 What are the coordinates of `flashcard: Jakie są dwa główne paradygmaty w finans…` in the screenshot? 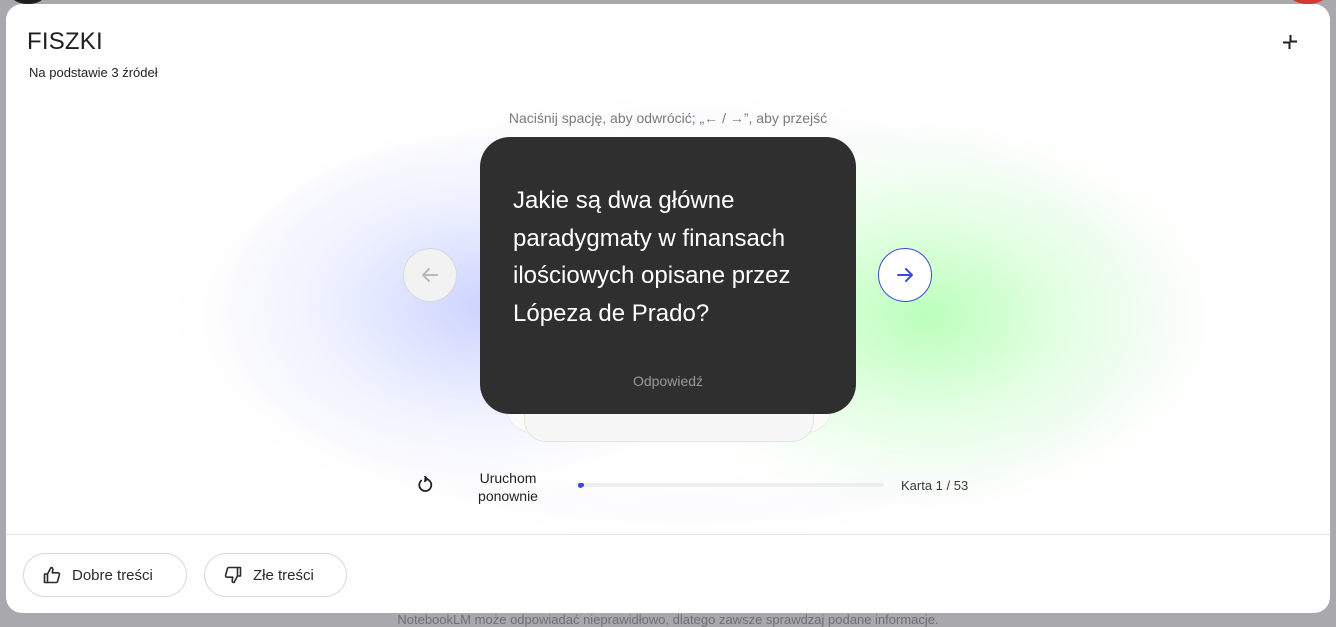 It's located at (668, 275).